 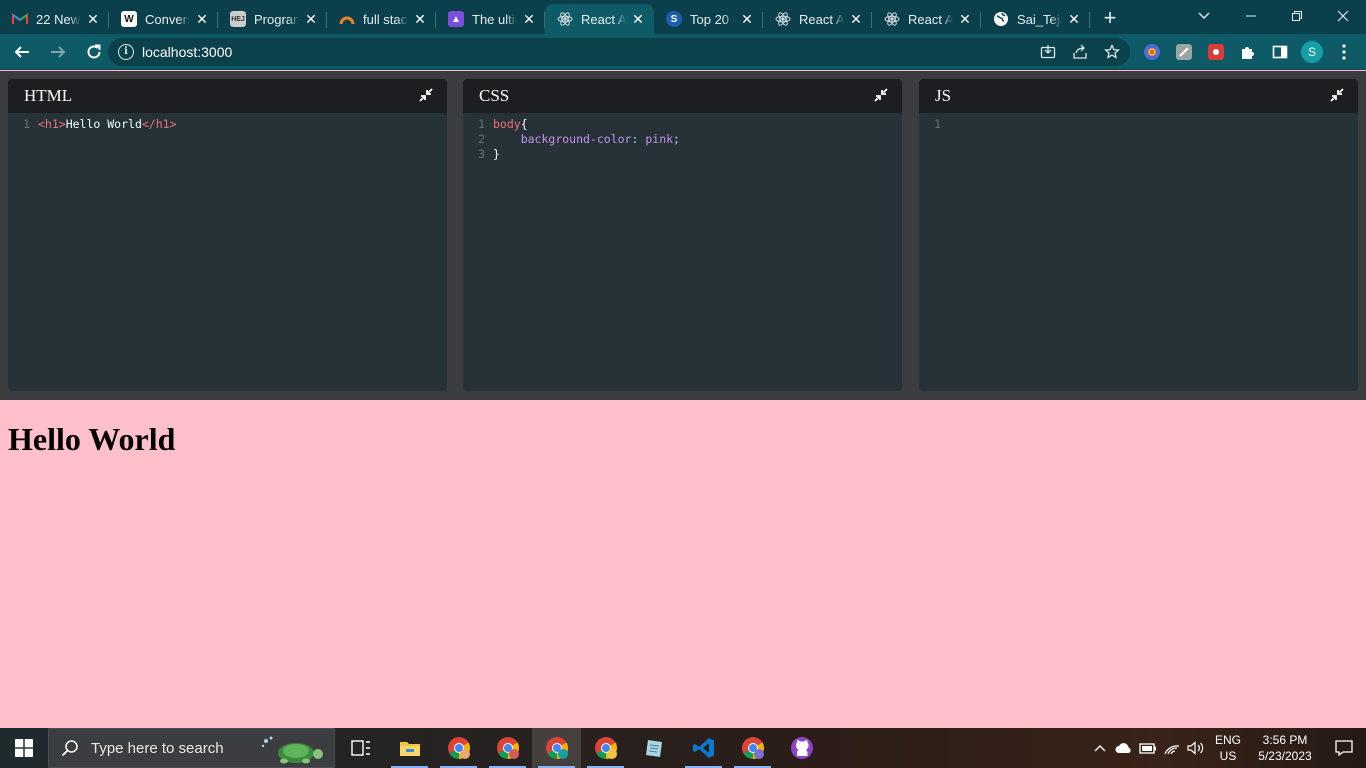 What do you see at coordinates (712, 19) in the screenshot?
I see `tab-title: Top 20 C` at bounding box center [712, 19].